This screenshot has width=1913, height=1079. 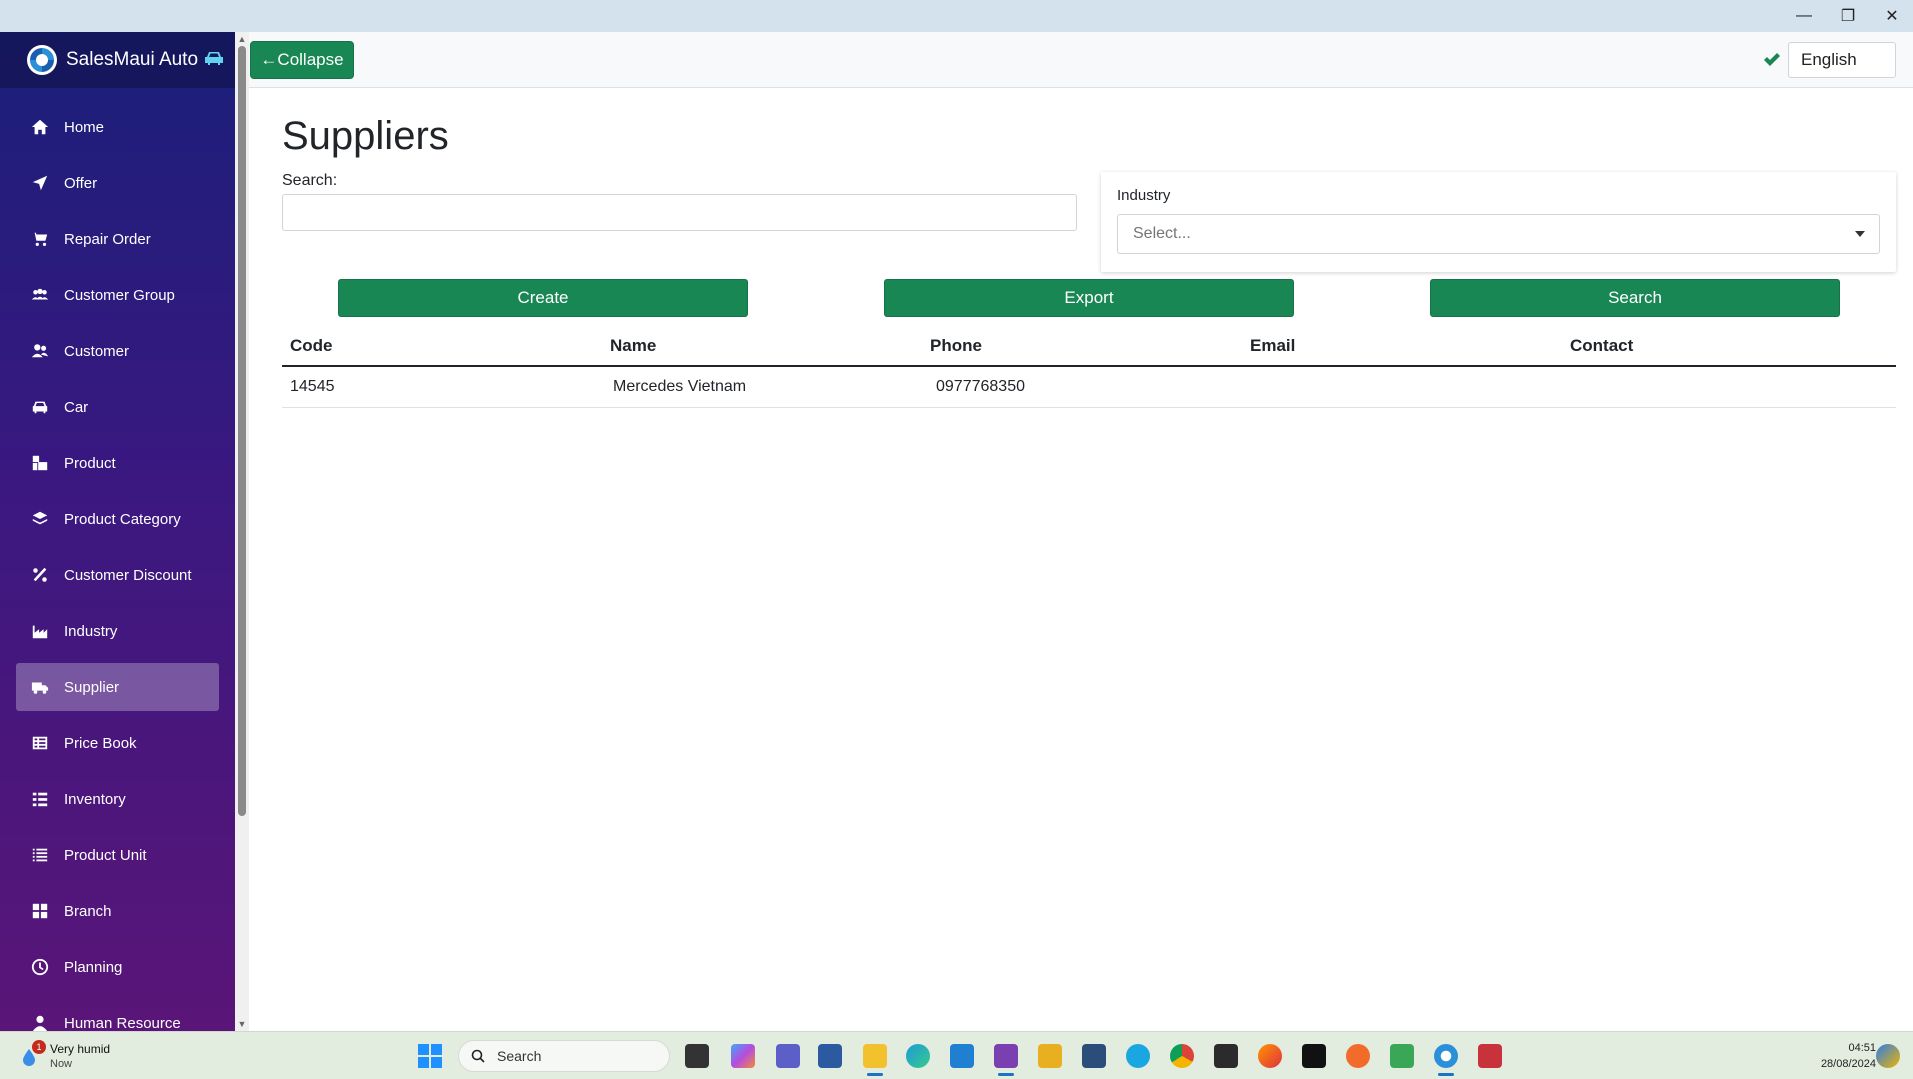 What do you see at coordinates (1314, 1056) in the screenshot?
I see `pycharm-icon` at bounding box center [1314, 1056].